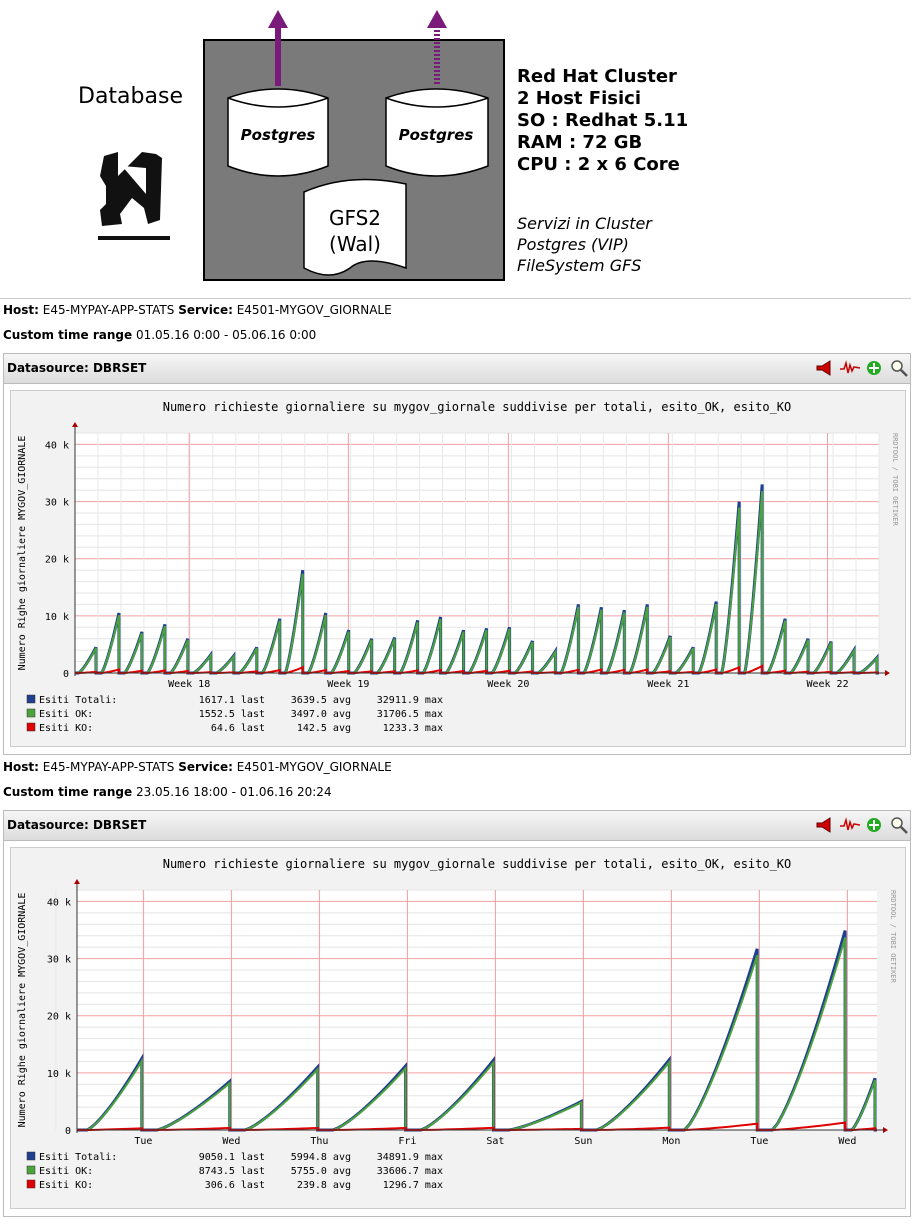  Describe the element at coordinates (671, 1141) in the screenshot. I see `x-tick-label: Mon` at that location.